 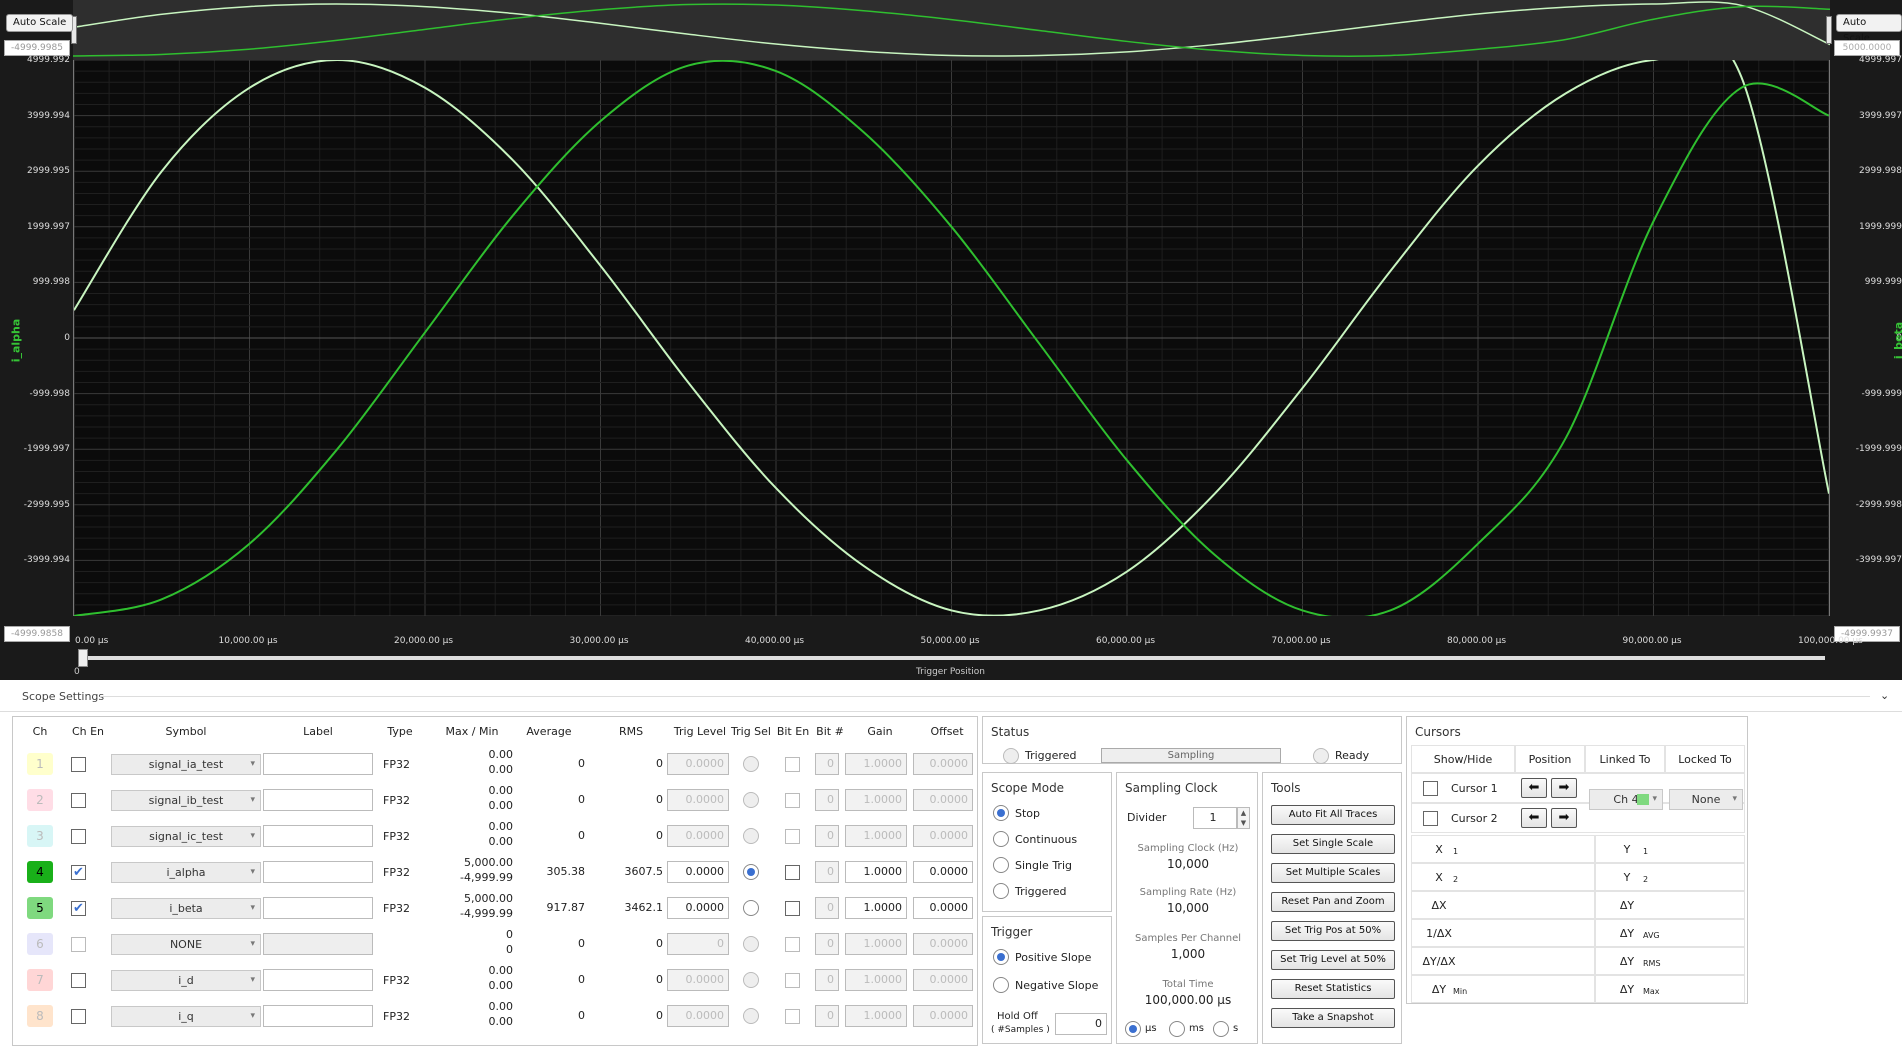 What do you see at coordinates (1884, 695) in the screenshot?
I see `chevron-down-icon: ⌄` at bounding box center [1884, 695].